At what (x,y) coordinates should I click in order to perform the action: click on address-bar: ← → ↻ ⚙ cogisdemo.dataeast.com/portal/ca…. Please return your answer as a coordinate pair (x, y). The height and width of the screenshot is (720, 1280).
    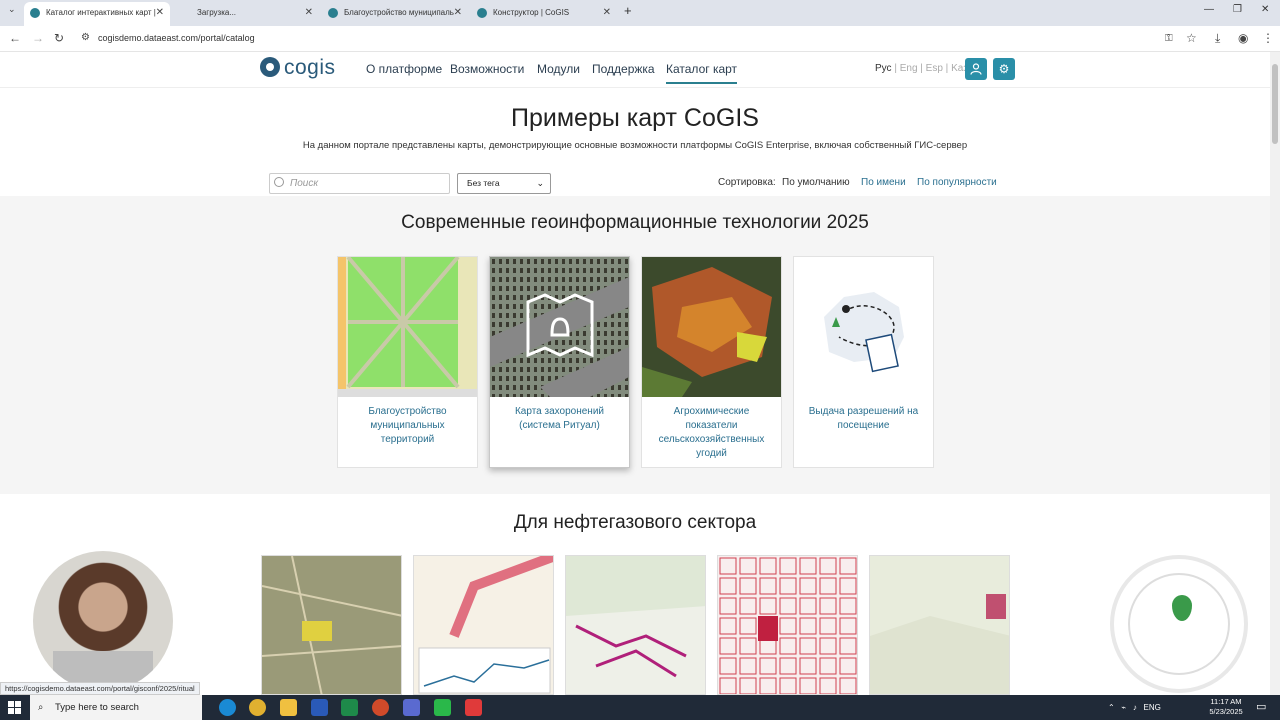
    Looking at the image, I should click on (640, 39).